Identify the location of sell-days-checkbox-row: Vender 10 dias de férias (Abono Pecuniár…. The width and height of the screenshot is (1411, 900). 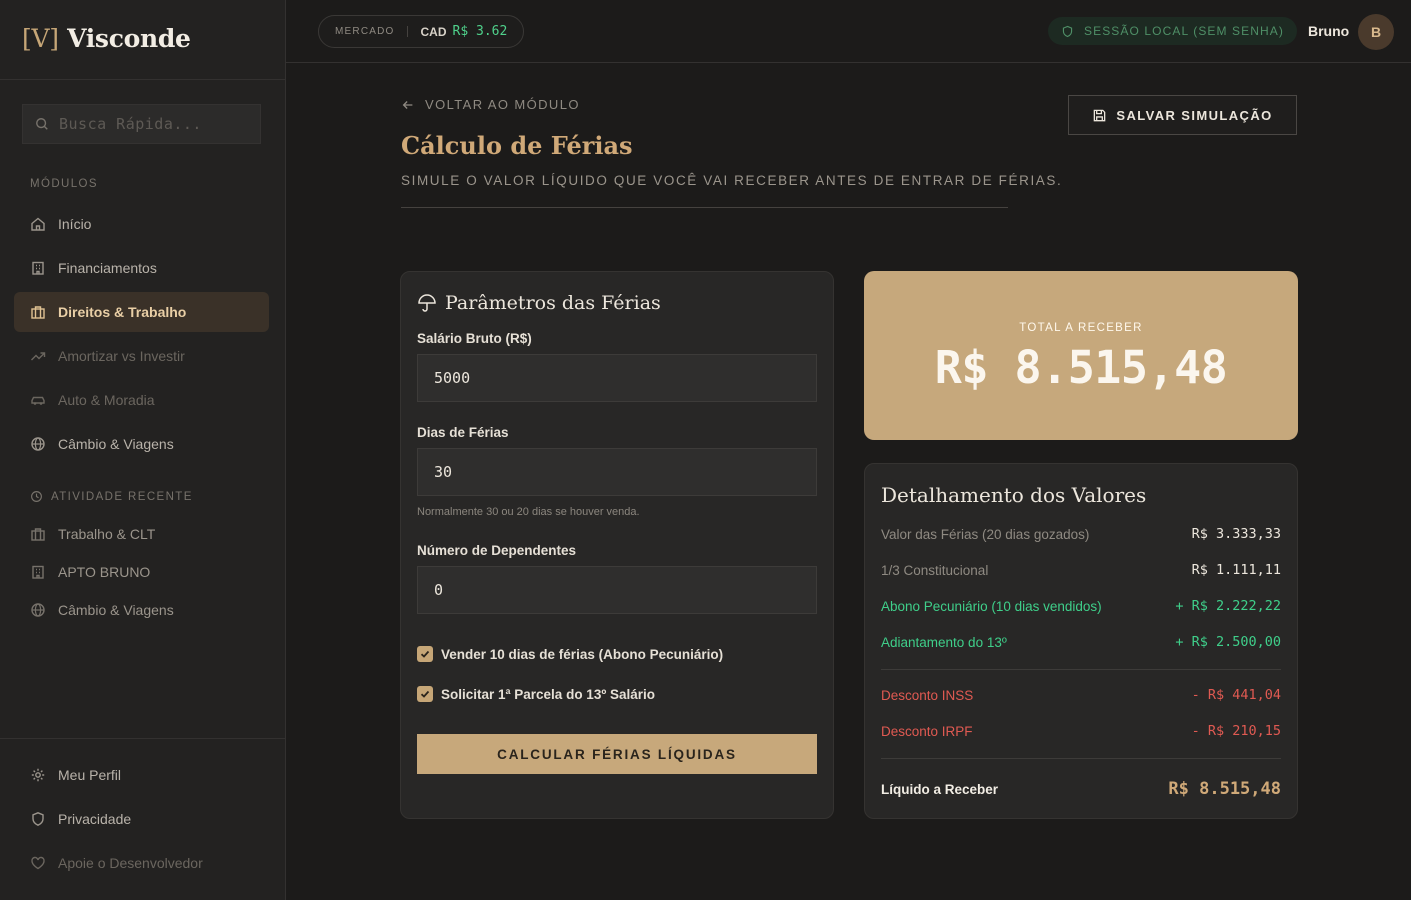
(570, 654).